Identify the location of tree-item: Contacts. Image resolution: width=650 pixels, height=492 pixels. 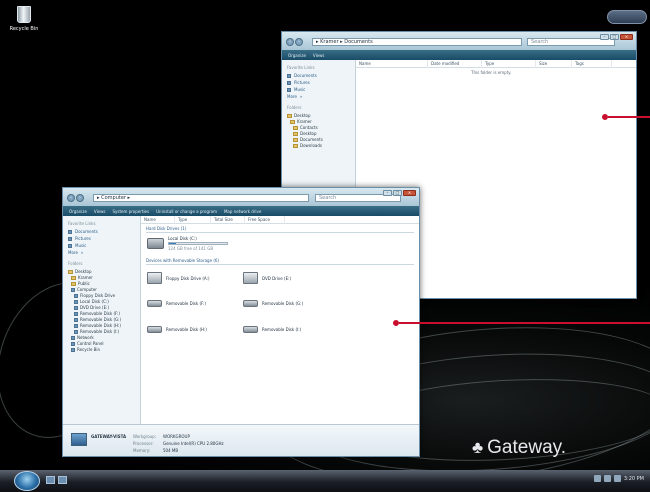
(318, 127).